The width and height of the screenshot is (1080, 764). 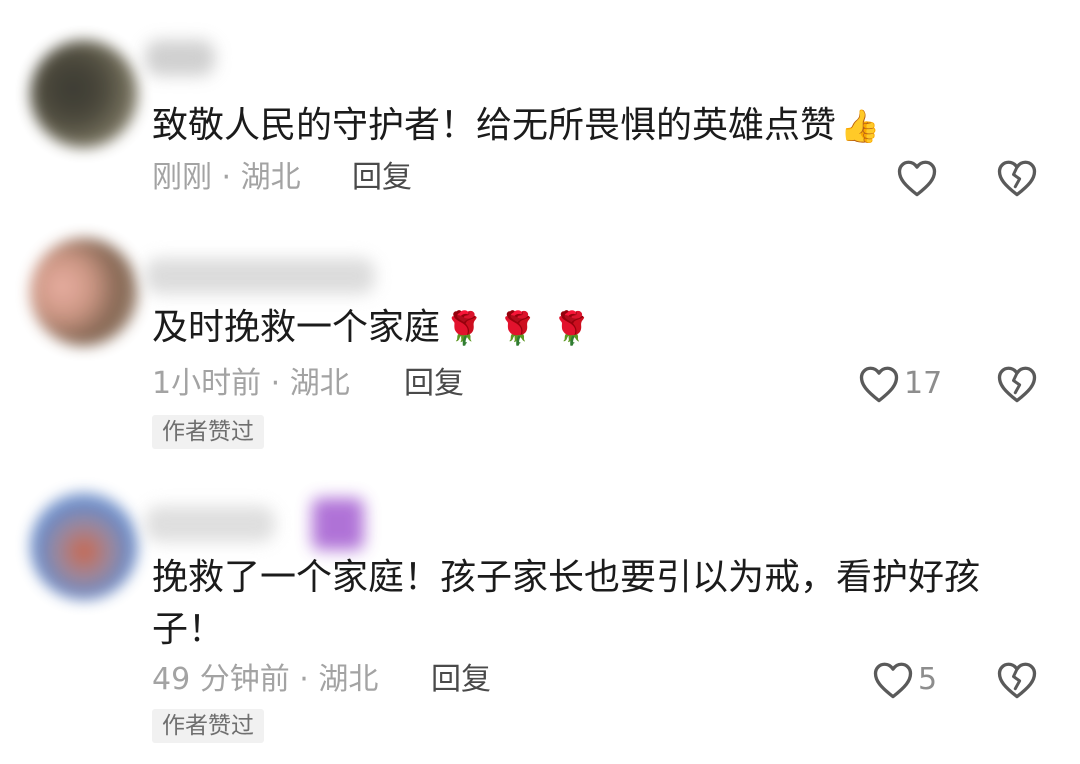 I want to click on comment-body: 挽救了一个家庭！孩子家长也要引以为戒，看护好孩子！, so click(x=566, y=603).